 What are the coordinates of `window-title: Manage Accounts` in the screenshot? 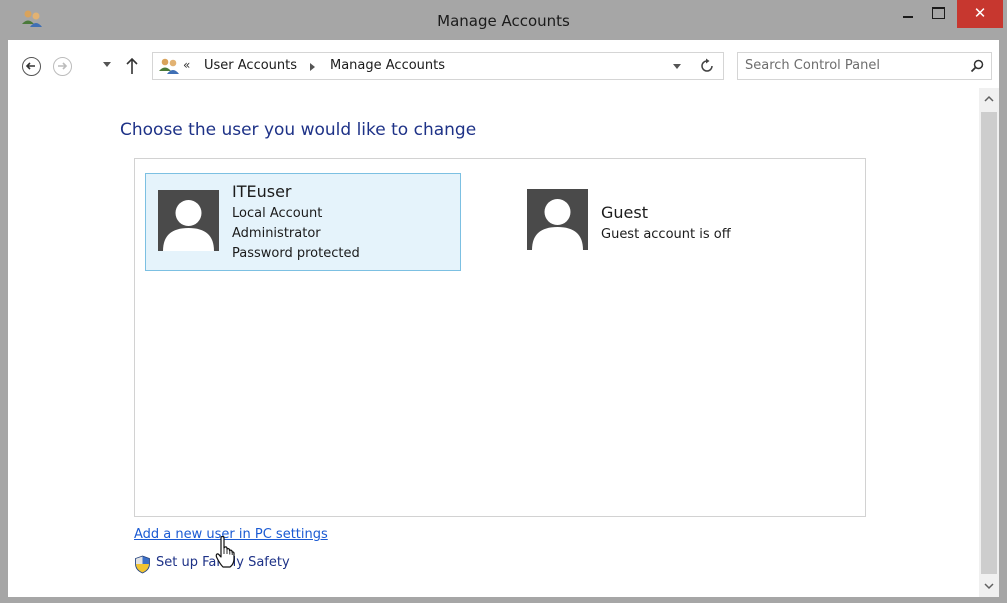 It's located at (503, 21).